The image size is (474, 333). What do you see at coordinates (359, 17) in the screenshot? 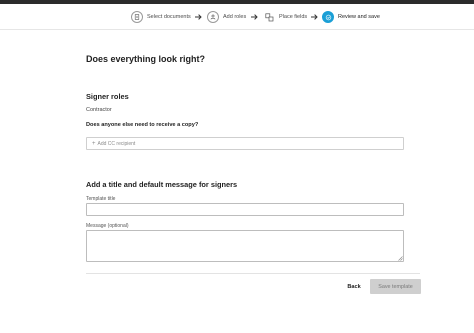
I see `step-label: Review and save` at bounding box center [359, 17].